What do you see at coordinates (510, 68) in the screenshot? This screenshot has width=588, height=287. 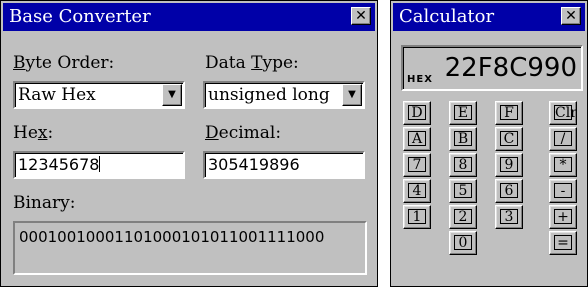 I see `display-value: 22F8C990` at bounding box center [510, 68].